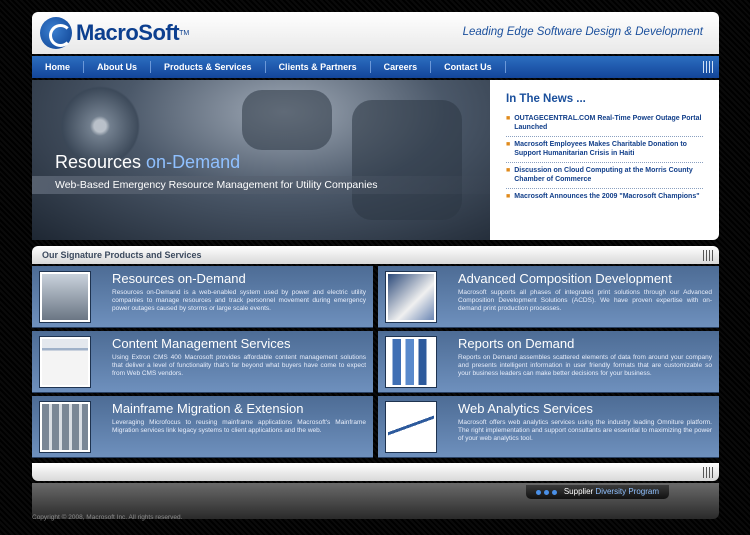 The image size is (750, 535). What do you see at coordinates (148, 162) in the screenshot?
I see `hero-title: Resources on-Demand` at bounding box center [148, 162].